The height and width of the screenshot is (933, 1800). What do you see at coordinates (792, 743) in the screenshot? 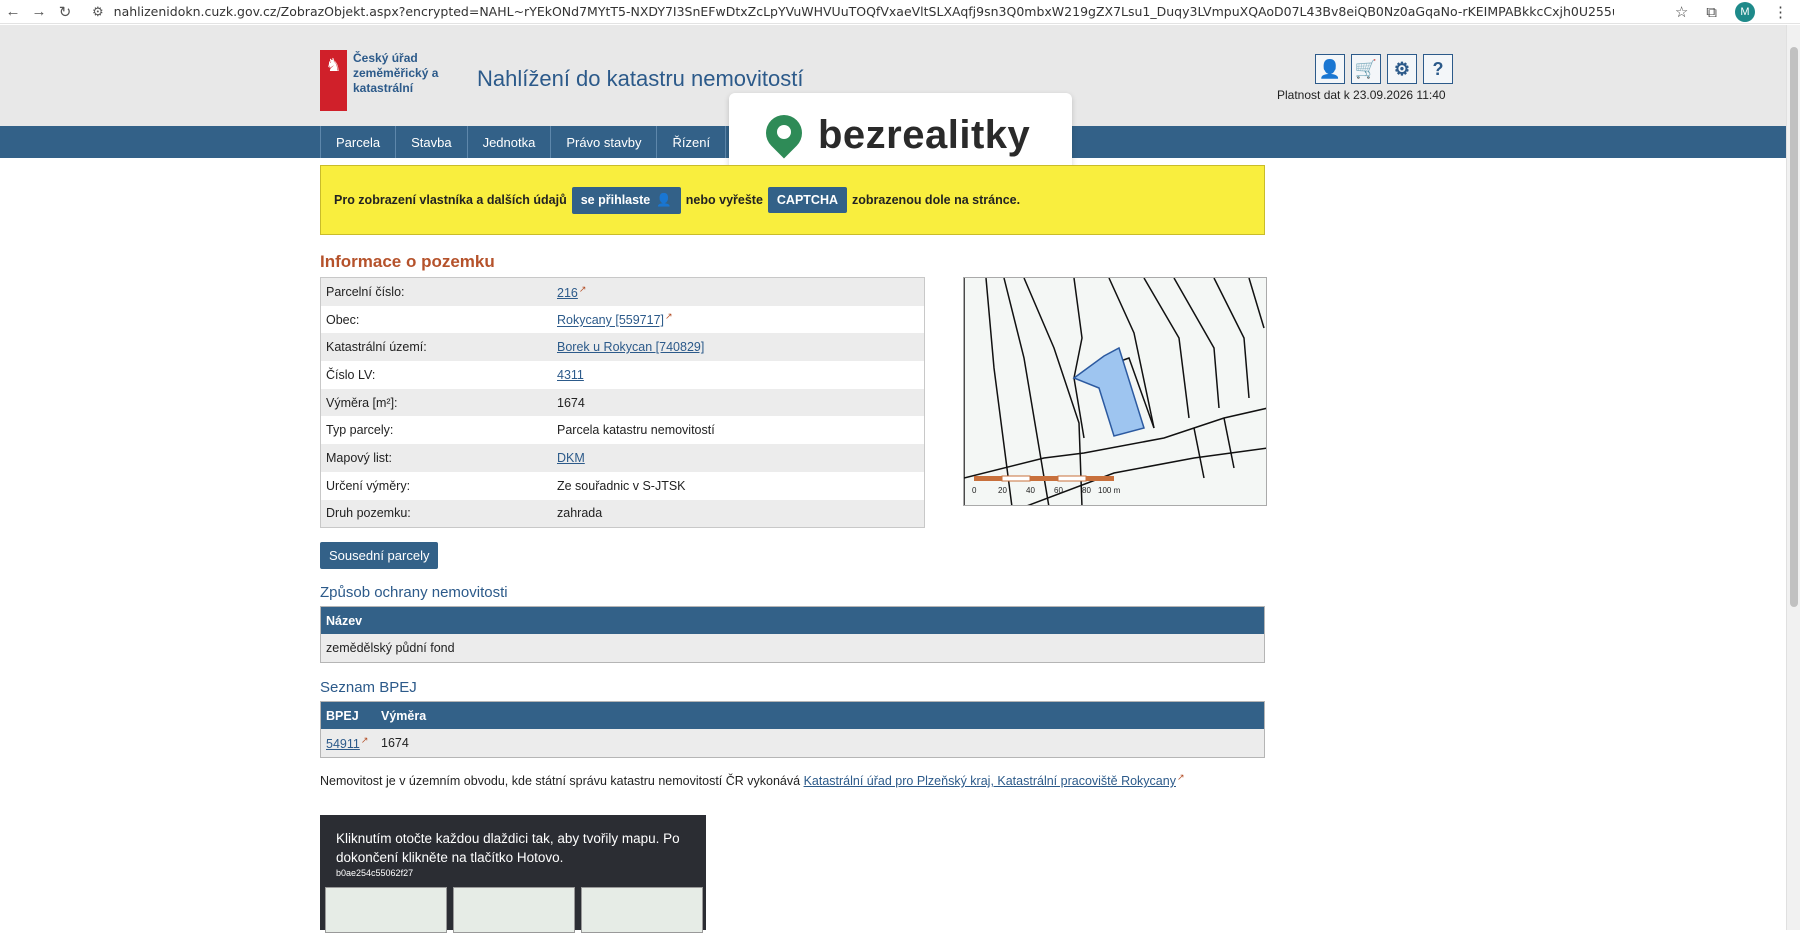
I see `table-row: 54911↗ 1674` at bounding box center [792, 743].